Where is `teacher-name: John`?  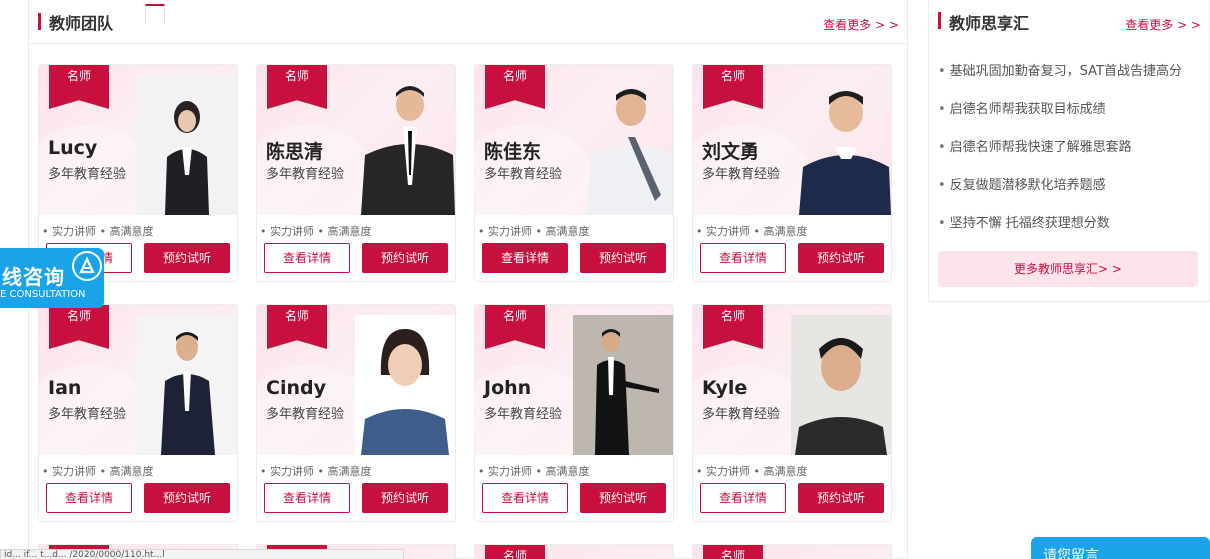
teacher-name: John is located at coordinates (508, 388).